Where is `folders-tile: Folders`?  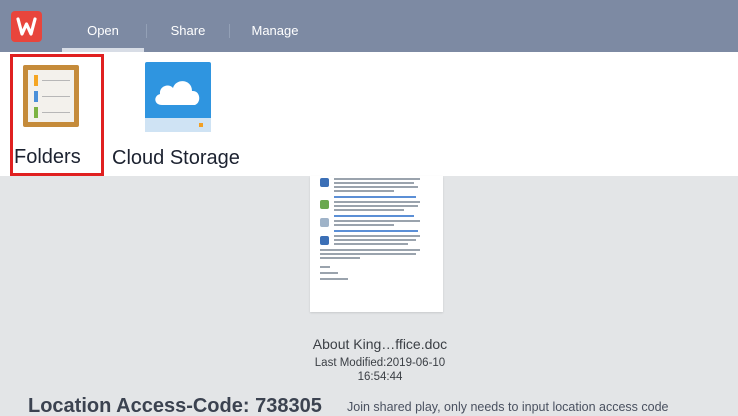
folders-tile: Folders is located at coordinates (57, 115).